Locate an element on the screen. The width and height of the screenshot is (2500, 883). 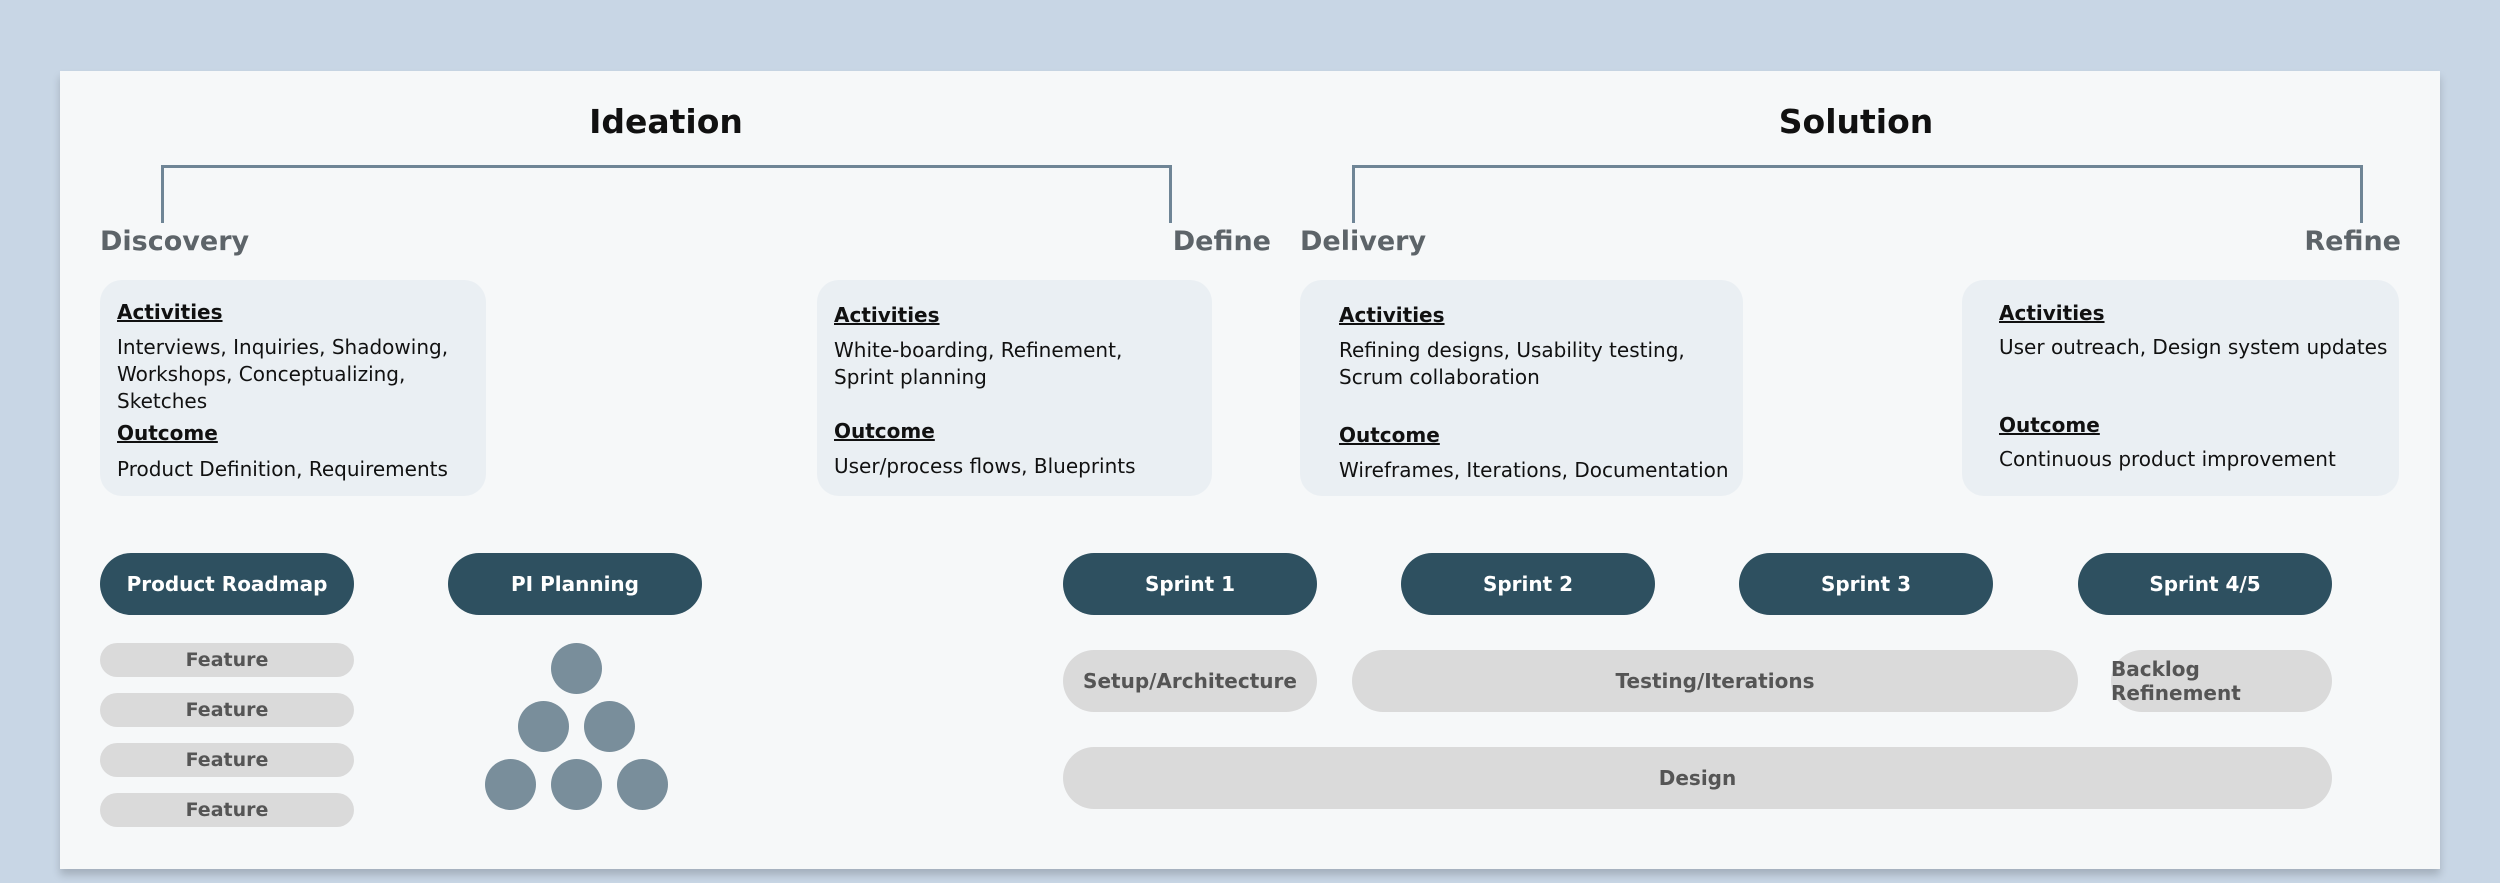
refine-activities: User outreach, Design system updates is located at coordinates (2193, 347).